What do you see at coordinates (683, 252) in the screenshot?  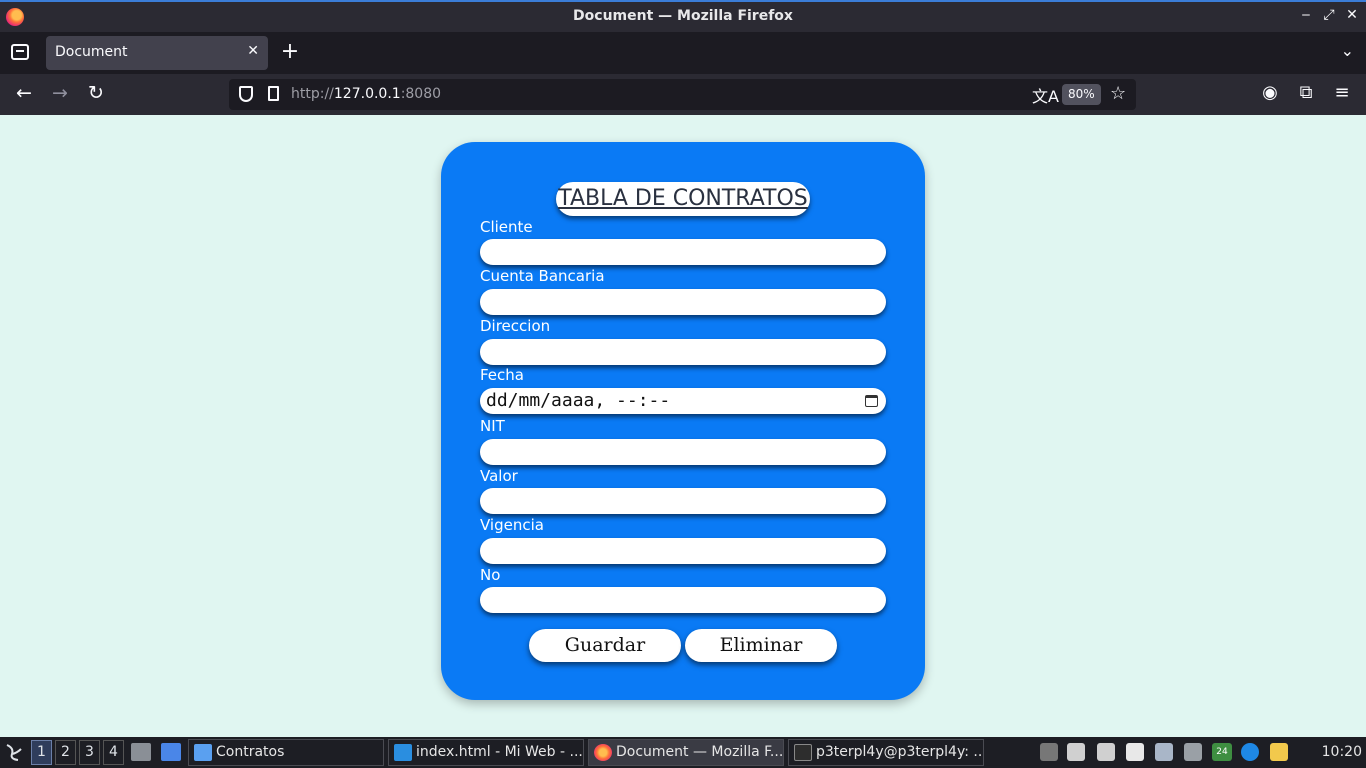 I see `cliente-input` at bounding box center [683, 252].